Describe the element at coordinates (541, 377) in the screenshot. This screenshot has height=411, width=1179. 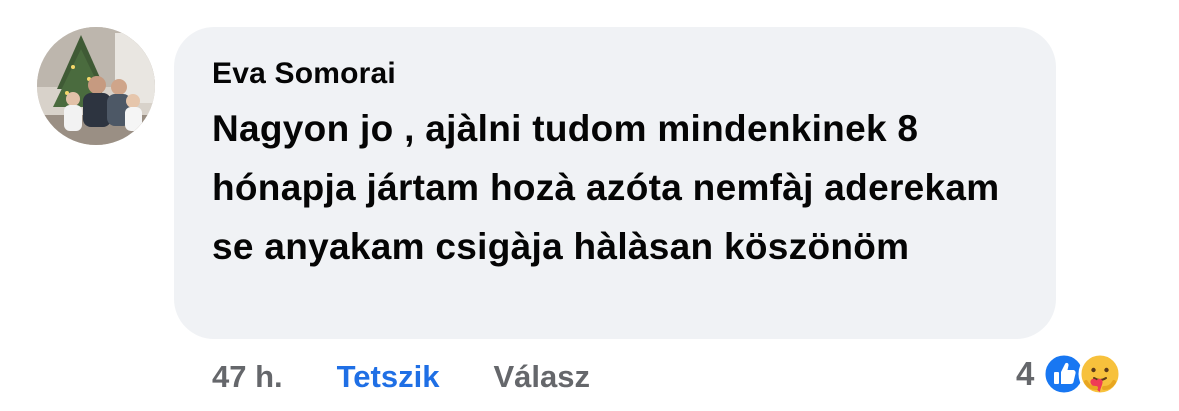
I see `reply-button: Válasz` at that location.